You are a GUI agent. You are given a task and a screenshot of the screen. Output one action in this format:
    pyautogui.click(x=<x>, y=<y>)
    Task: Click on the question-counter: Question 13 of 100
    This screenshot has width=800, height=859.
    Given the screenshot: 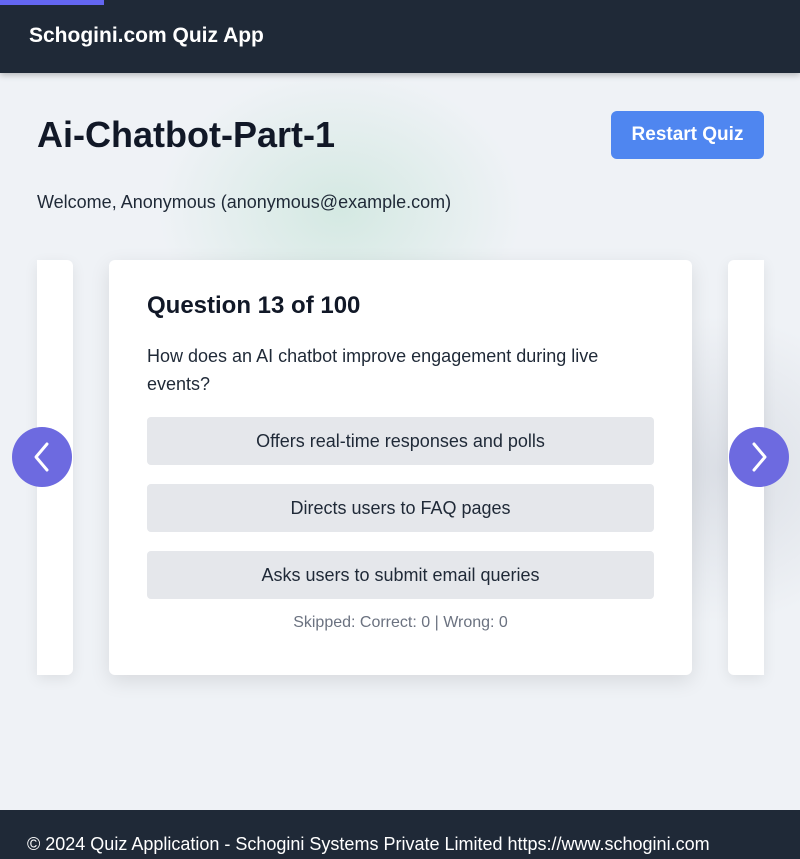 What is the action you would take?
    pyautogui.click(x=254, y=305)
    